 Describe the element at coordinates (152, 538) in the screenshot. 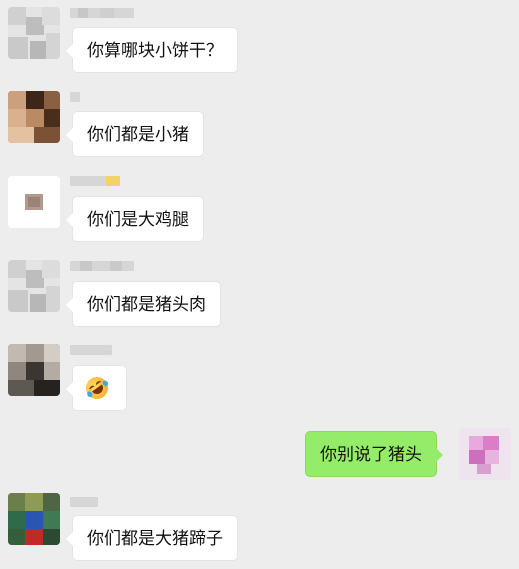

I see `message-bubble: 你们都是大猪蹄子` at that location.